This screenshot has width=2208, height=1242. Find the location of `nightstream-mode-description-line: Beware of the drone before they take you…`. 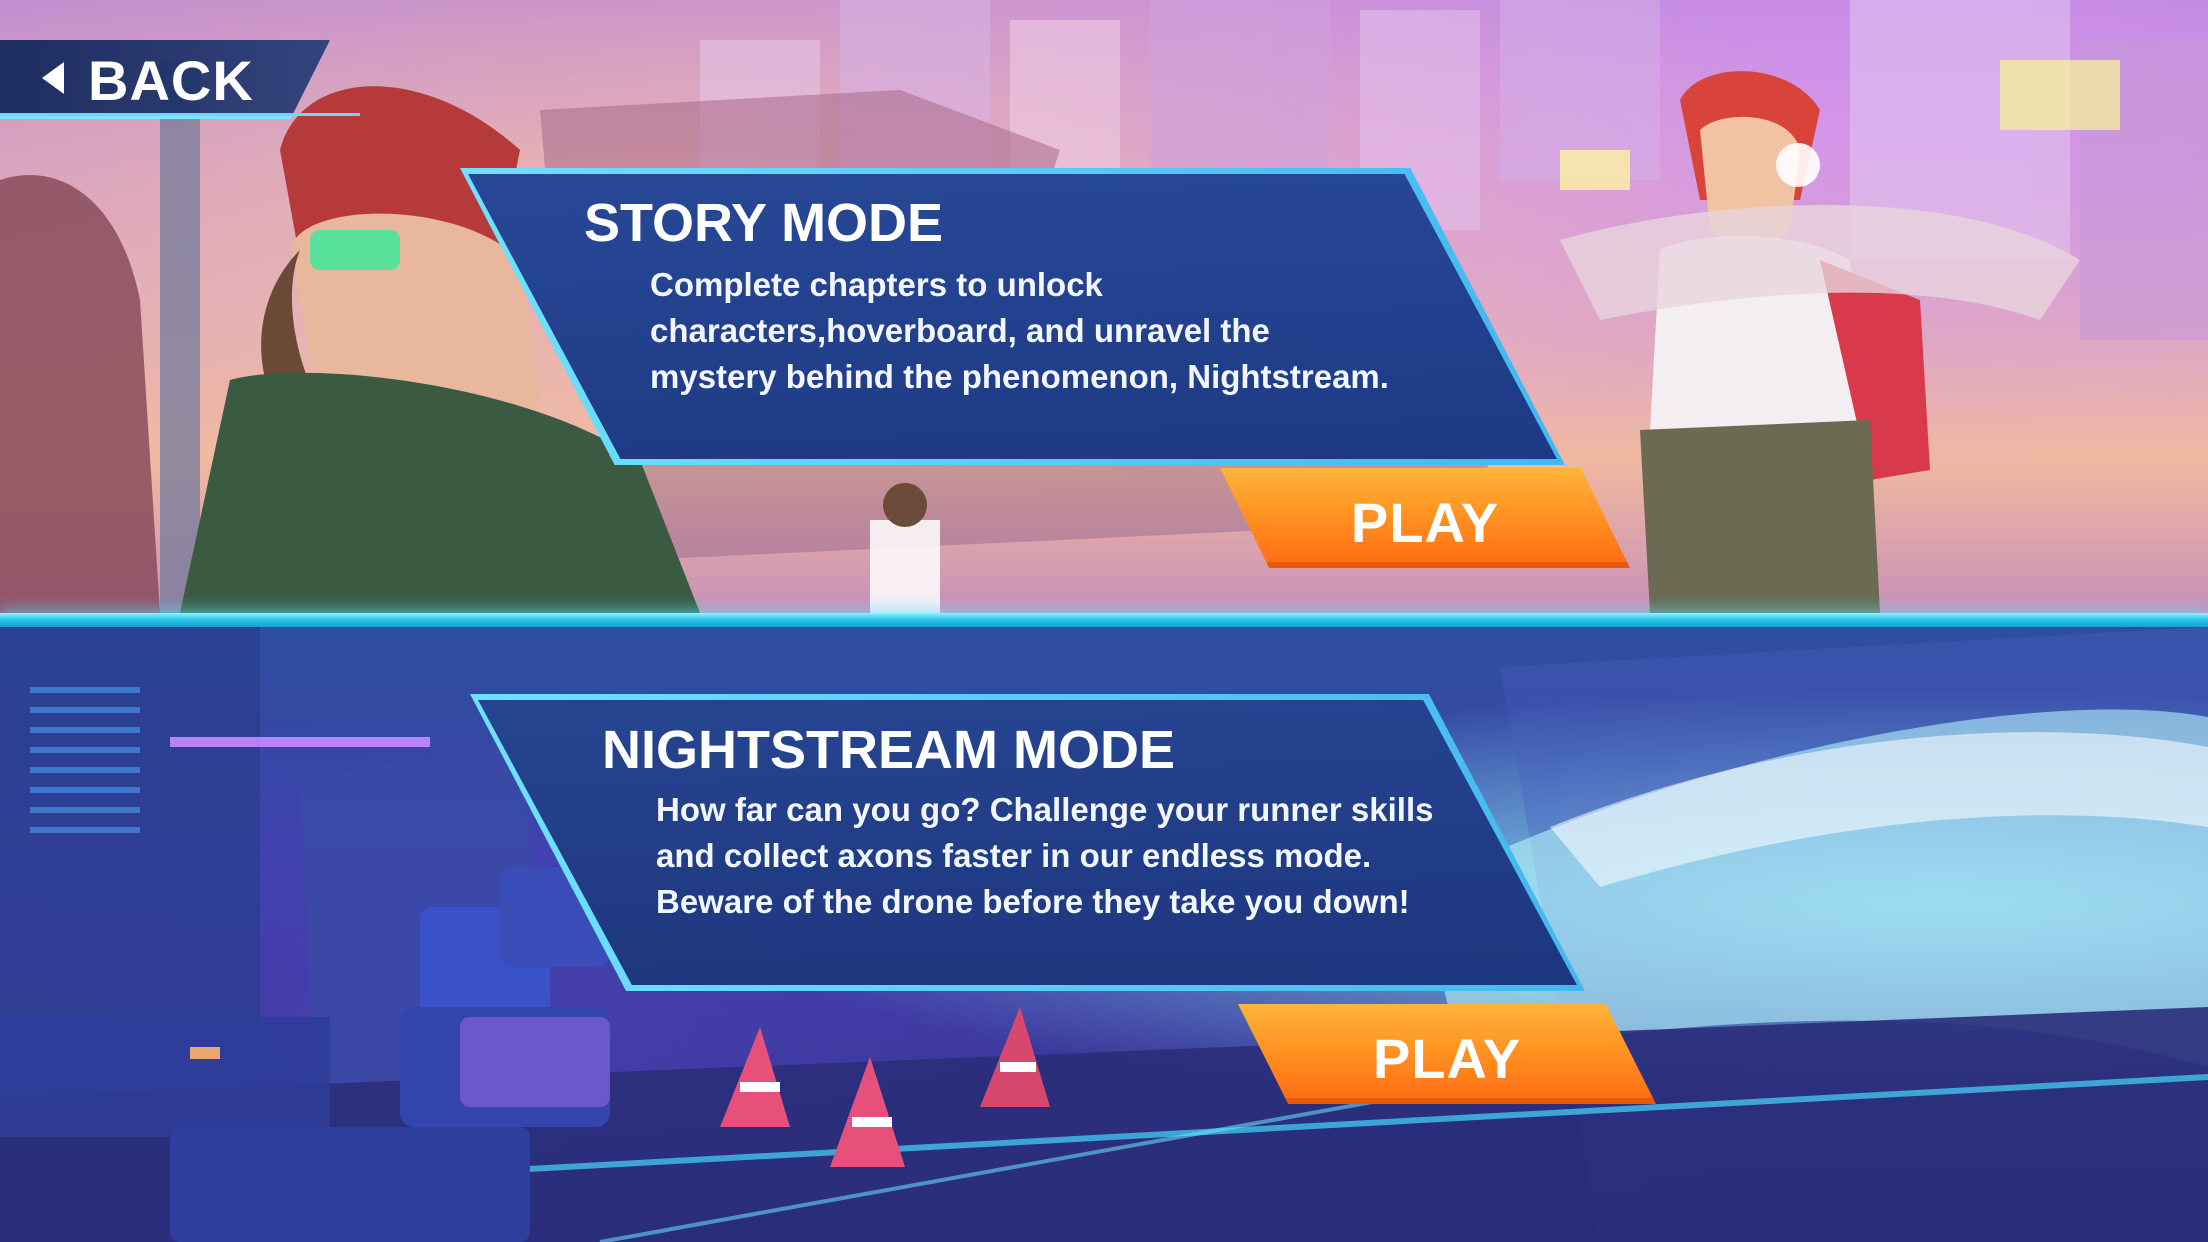

nightstream-mode-description-line: Beware of the drone before they take you… is located at coordinates (1033, 901).